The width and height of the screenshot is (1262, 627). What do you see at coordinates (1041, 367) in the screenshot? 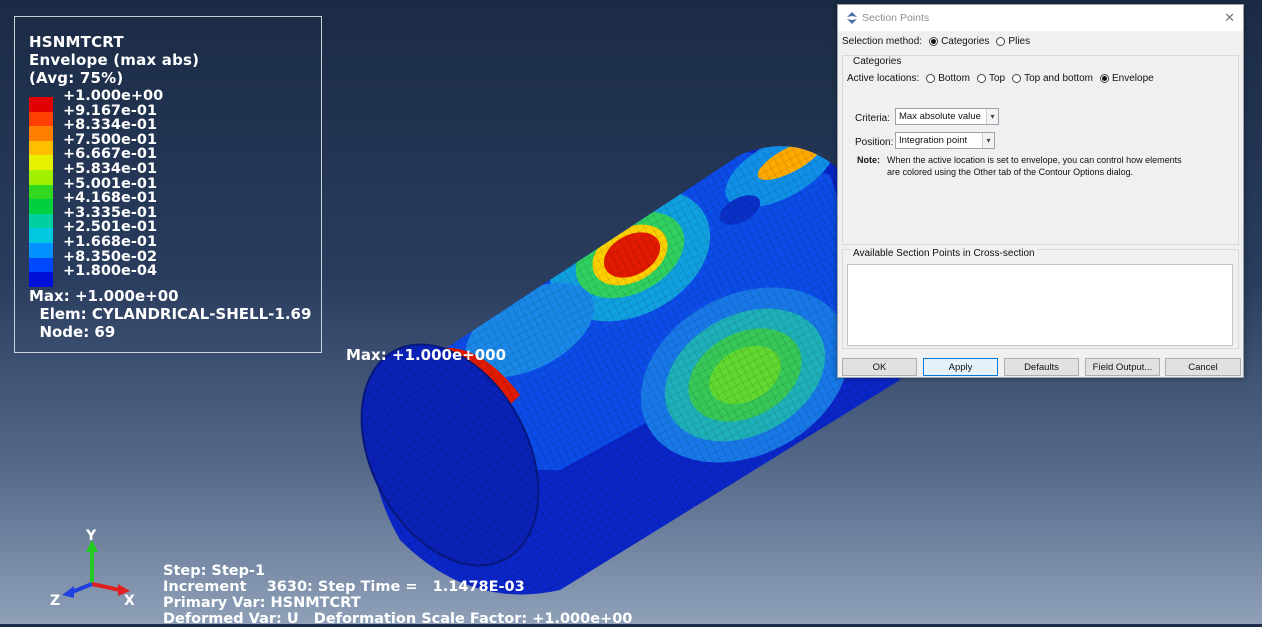
I see `defaults-button: Defaults` at bounding box center [1041, 367].